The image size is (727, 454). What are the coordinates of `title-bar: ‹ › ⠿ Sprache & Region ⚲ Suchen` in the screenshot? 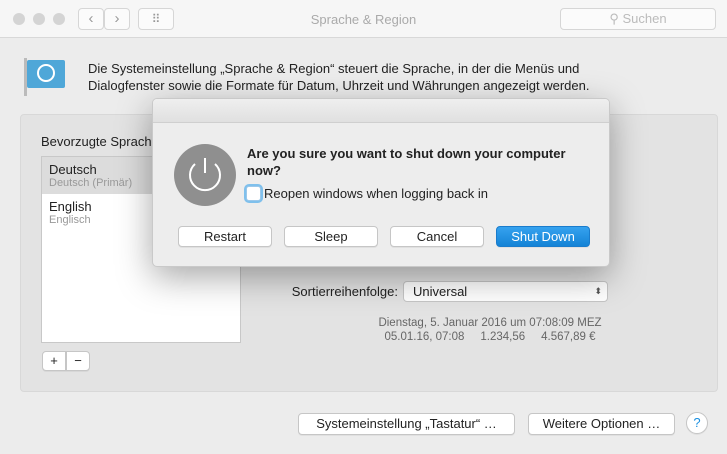 It's located at (363, 19).